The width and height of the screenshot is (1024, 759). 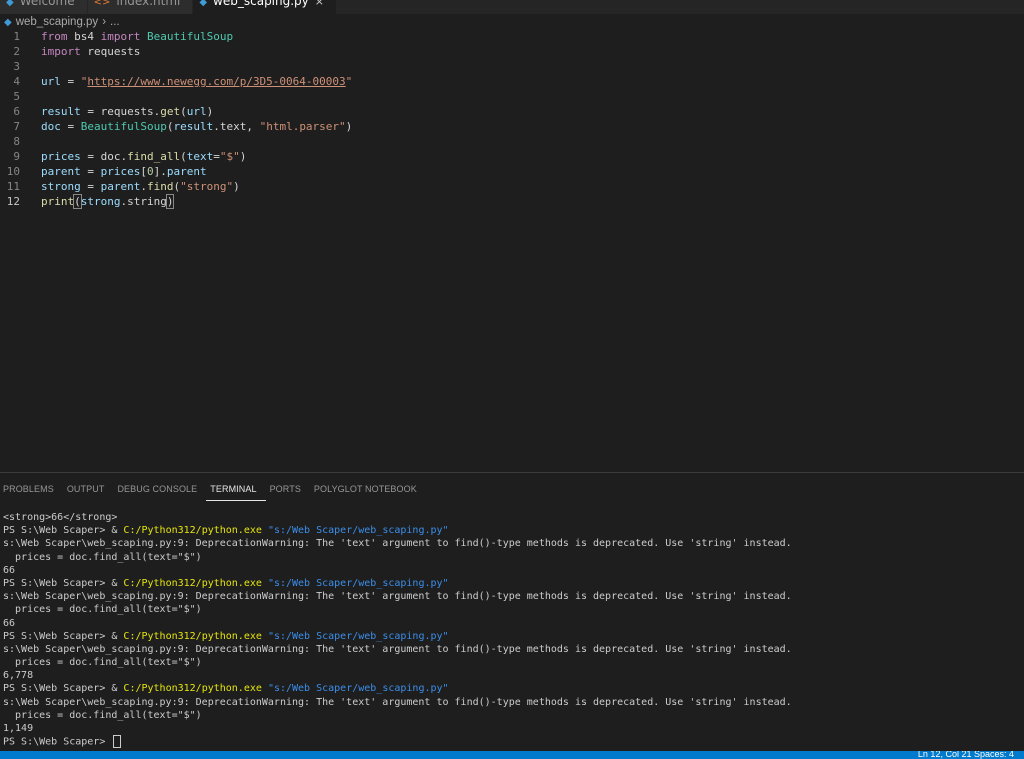 I want to click on line-number: 10, so click(x=13, y=171).